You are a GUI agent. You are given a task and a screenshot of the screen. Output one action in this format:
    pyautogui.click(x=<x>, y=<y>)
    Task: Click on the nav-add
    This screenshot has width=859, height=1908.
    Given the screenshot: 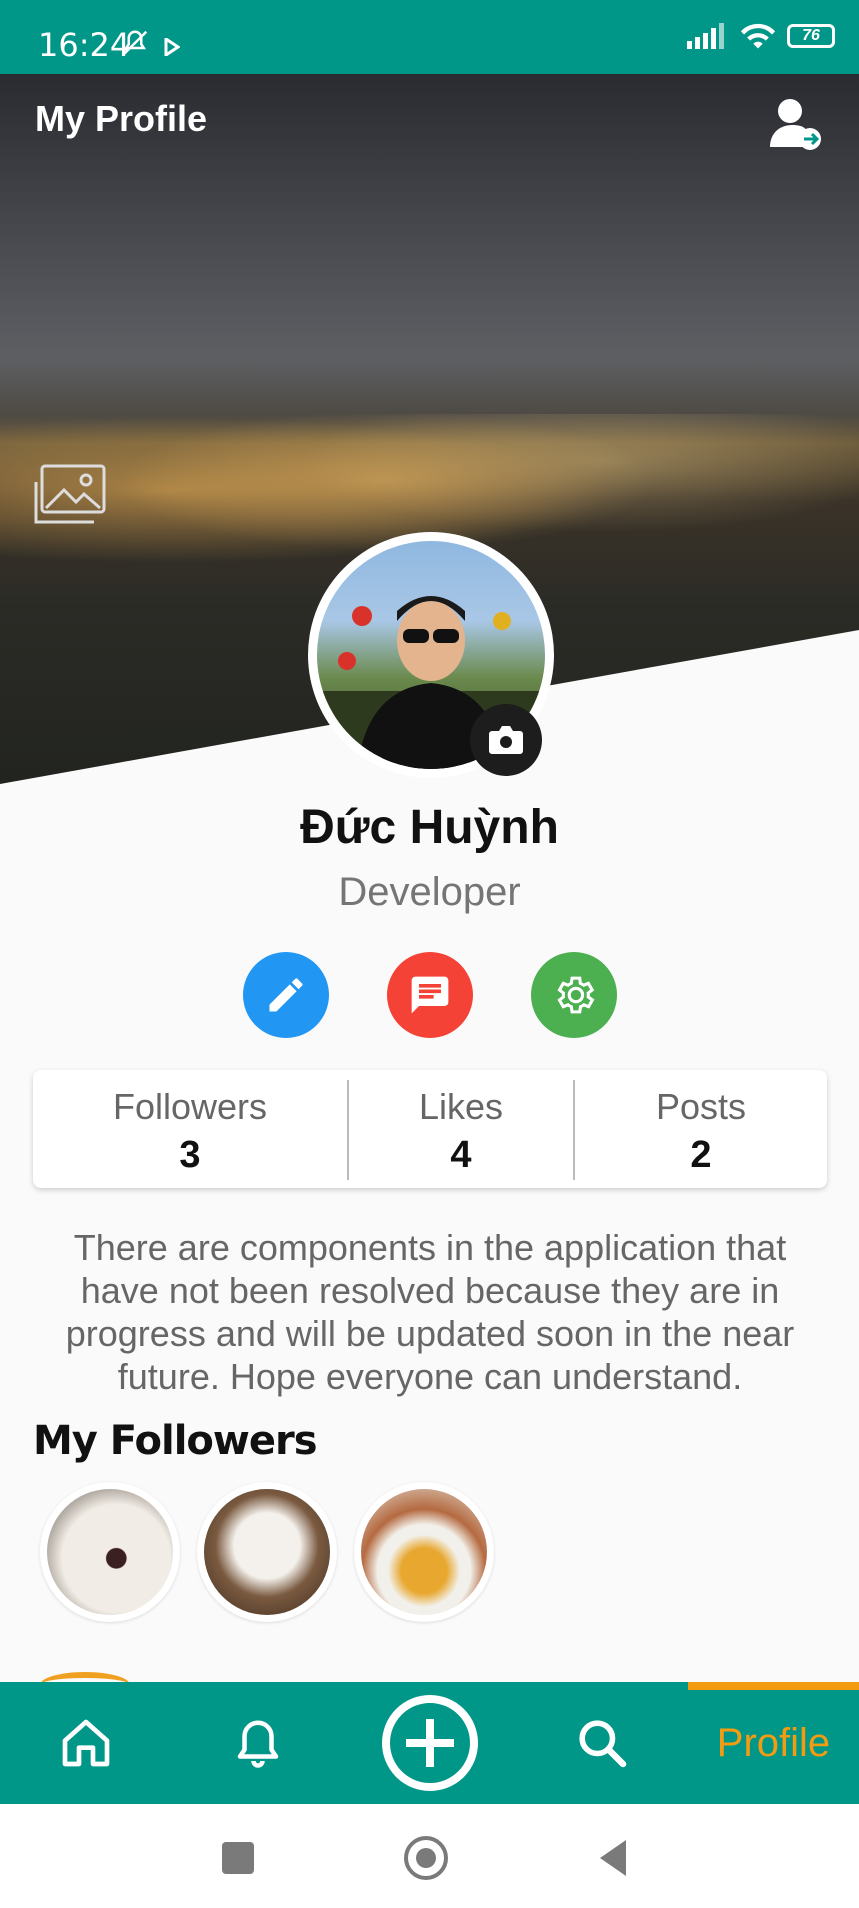 What is the action you would take?
    pyautogui.click(x=430, y=1743)
    